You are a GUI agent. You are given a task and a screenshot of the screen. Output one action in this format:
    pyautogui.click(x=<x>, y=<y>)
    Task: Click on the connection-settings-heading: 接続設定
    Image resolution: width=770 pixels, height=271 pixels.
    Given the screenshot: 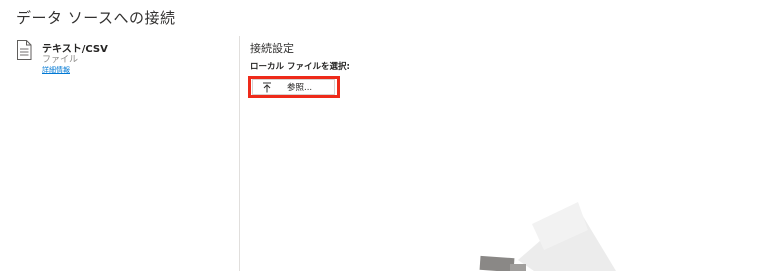 What is the action you would take?
    pyautogui.click(x=272, y=48)
    